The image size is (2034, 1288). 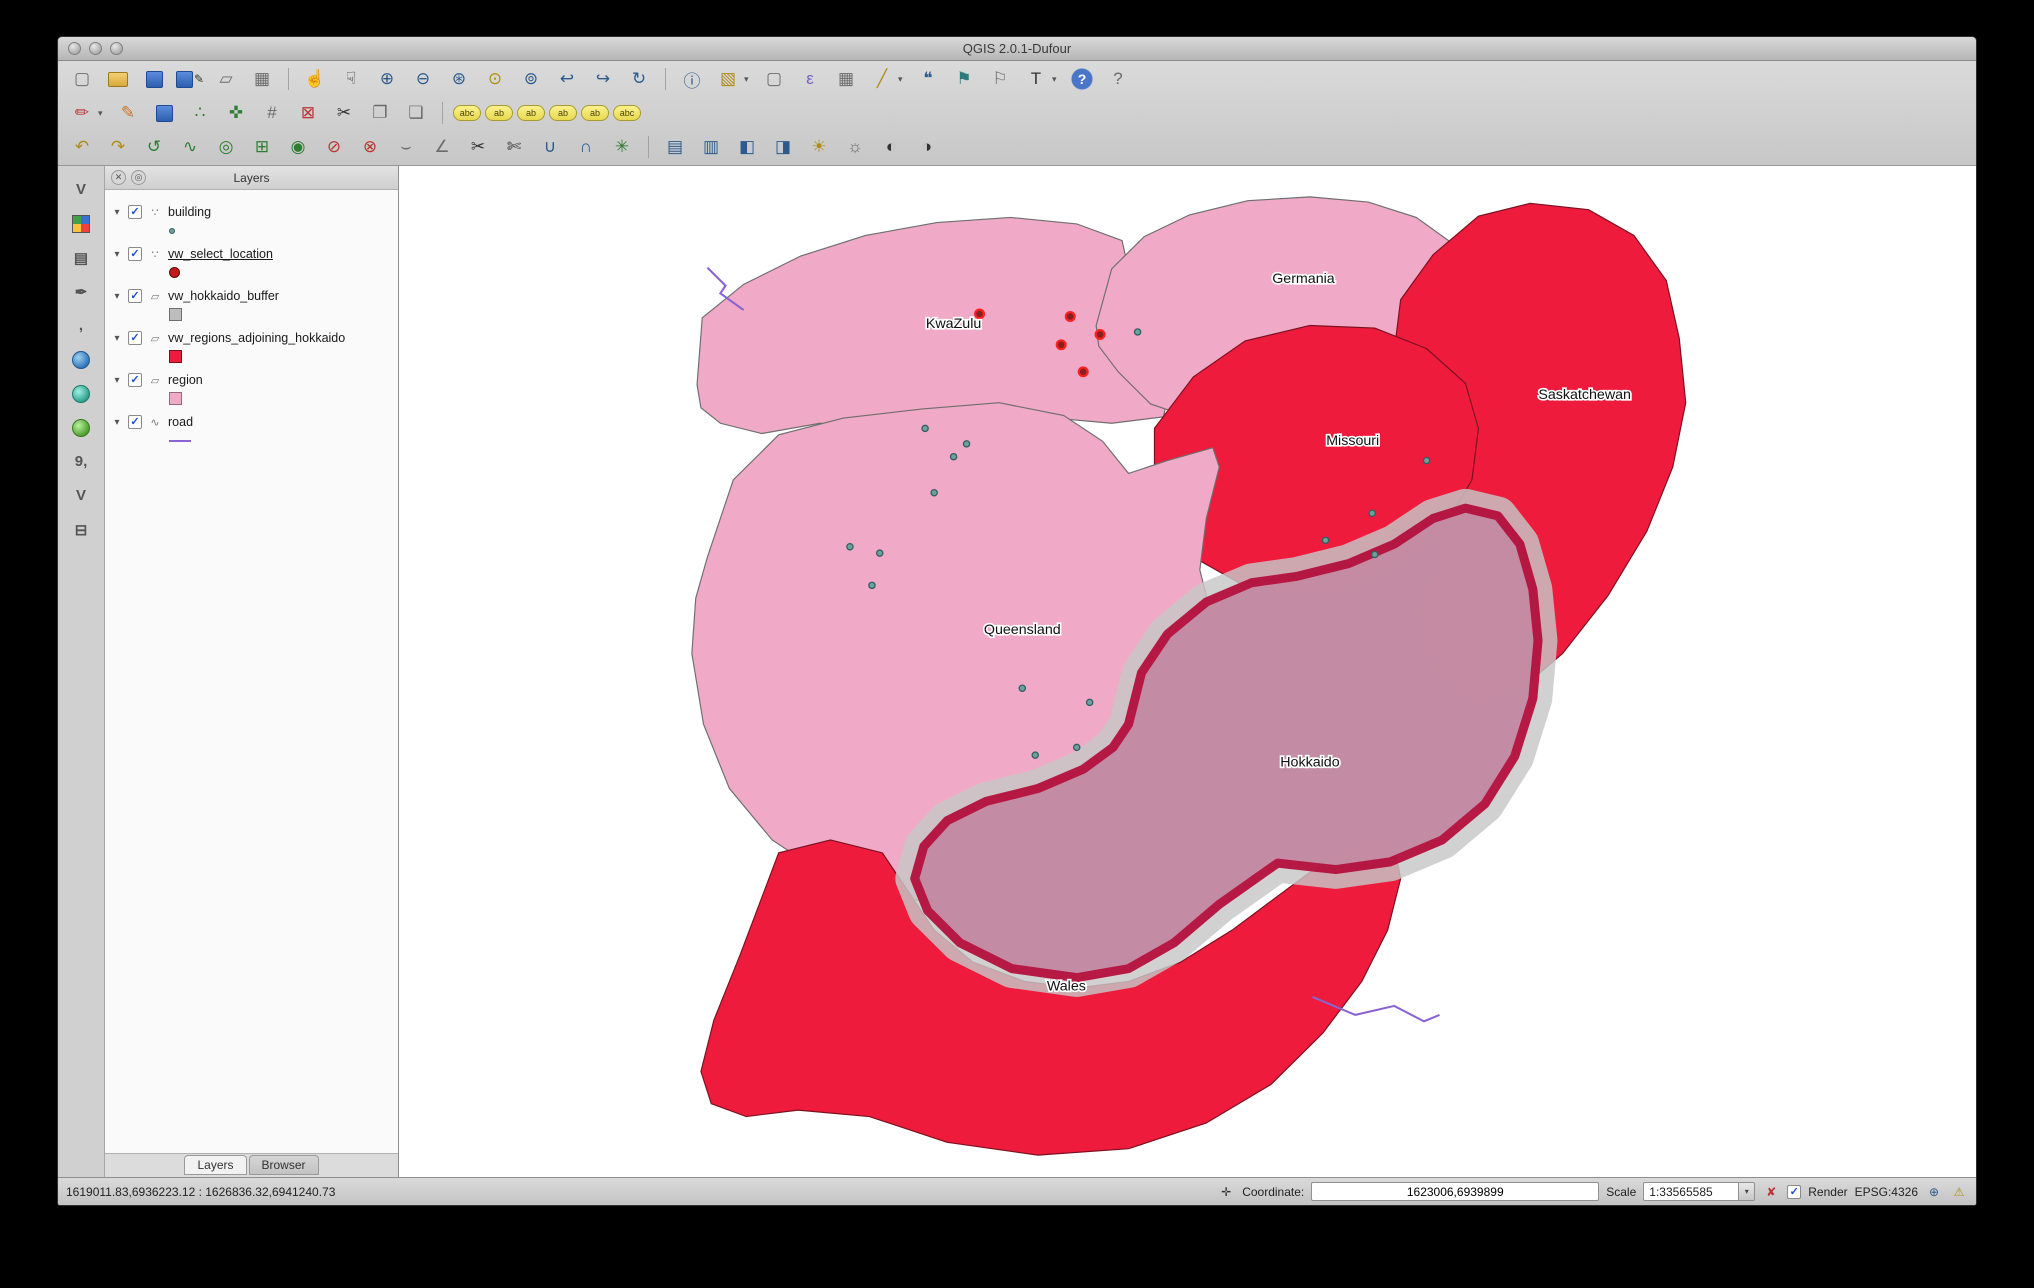 I want to click on title-bar: QGIS 2.0.1-Dufour, so click(x=1017, y=49).